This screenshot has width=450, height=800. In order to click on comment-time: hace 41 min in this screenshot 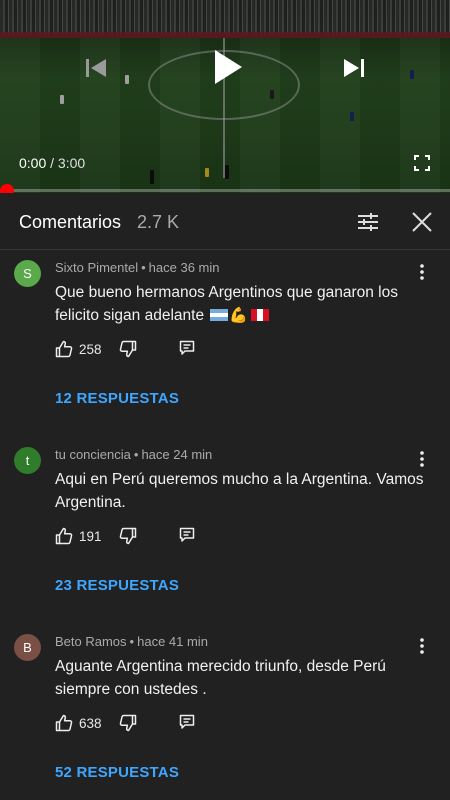, I will do `click(172, 641)`.